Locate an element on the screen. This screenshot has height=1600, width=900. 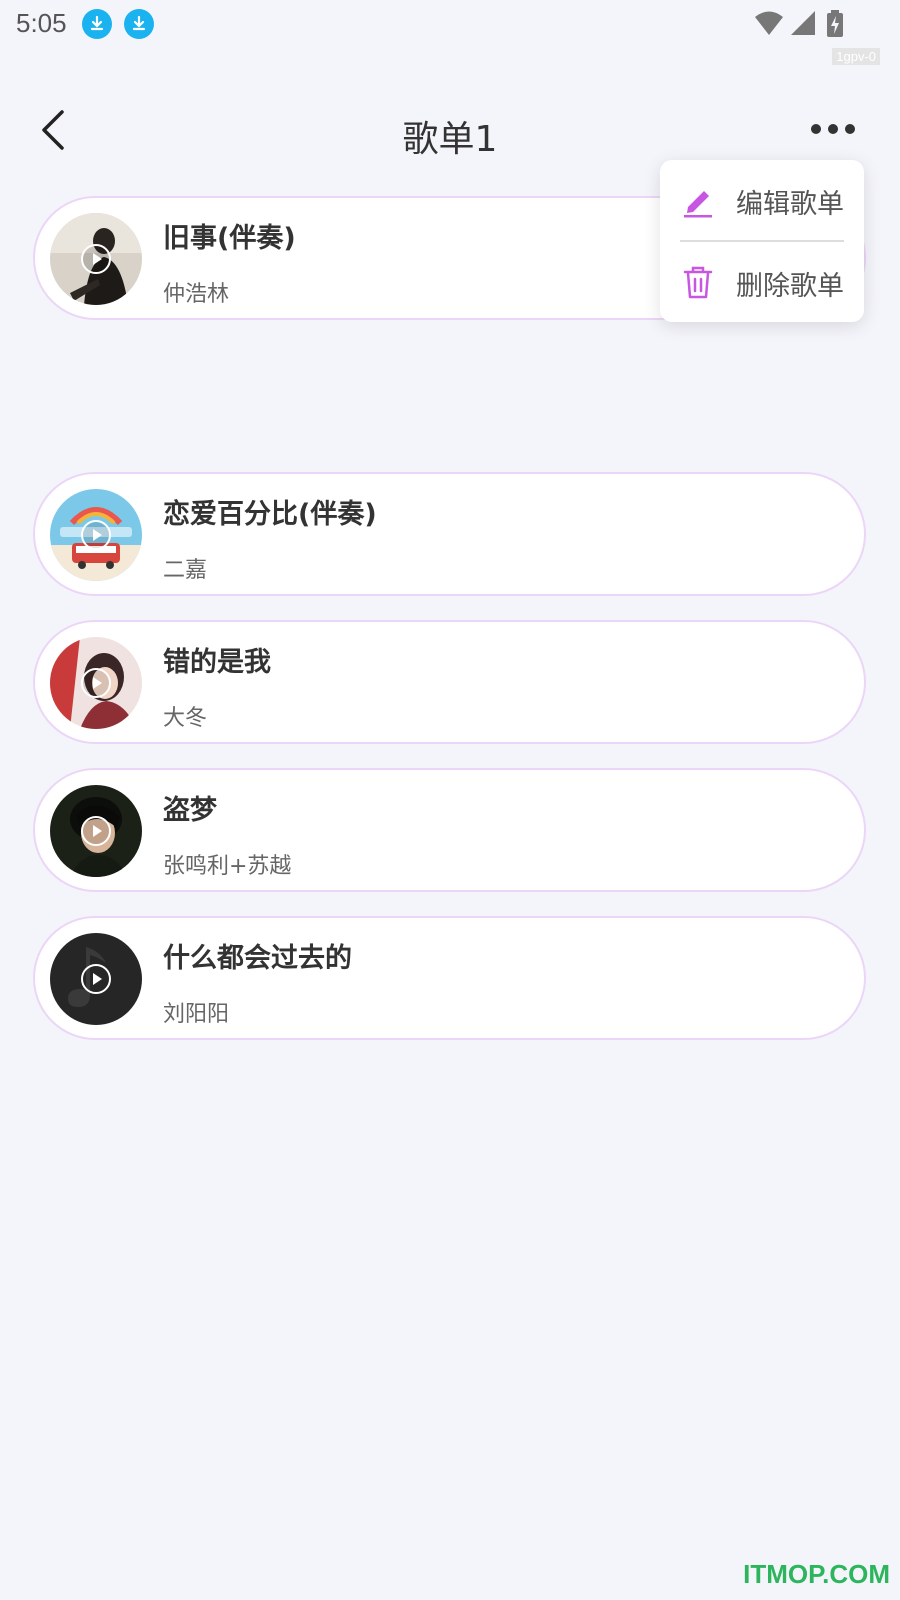
menu-item-delete-playlist: 删除歌单 is located at coordinates (762, 282).